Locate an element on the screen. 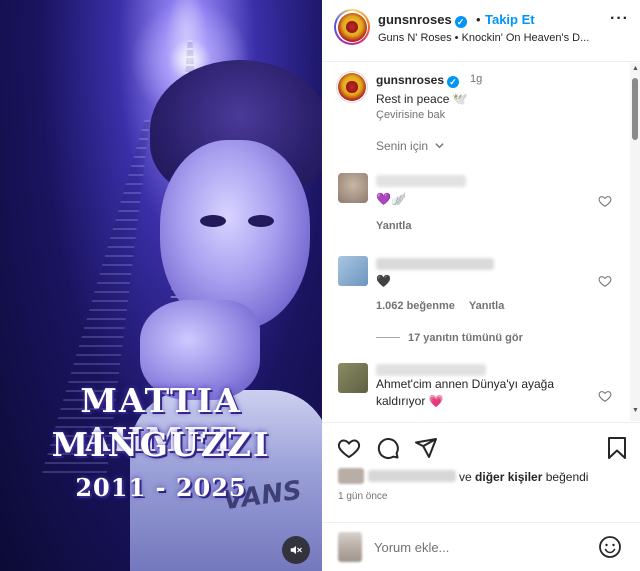 The width and height of the screenshot is (640, 571). comment-meta: Yanıtla is located at coordinates (400, 226).